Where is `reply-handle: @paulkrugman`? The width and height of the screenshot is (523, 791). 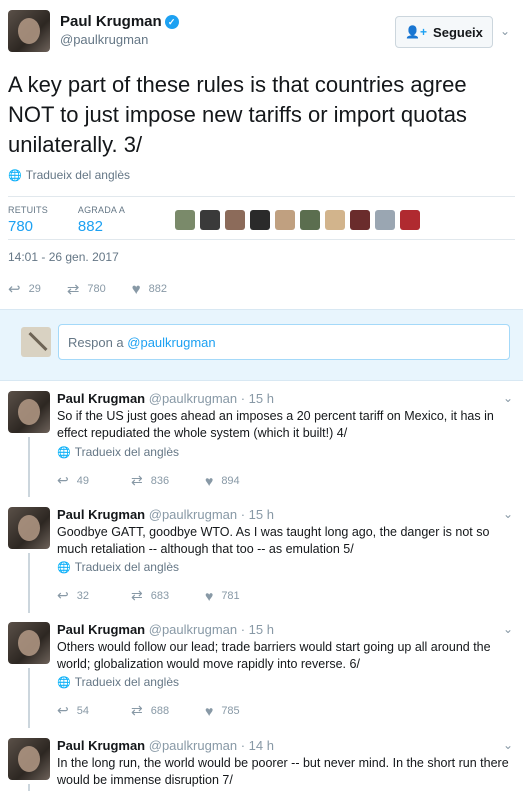 reply-handle: @paulkrugman is located at coordinates (171, 342).